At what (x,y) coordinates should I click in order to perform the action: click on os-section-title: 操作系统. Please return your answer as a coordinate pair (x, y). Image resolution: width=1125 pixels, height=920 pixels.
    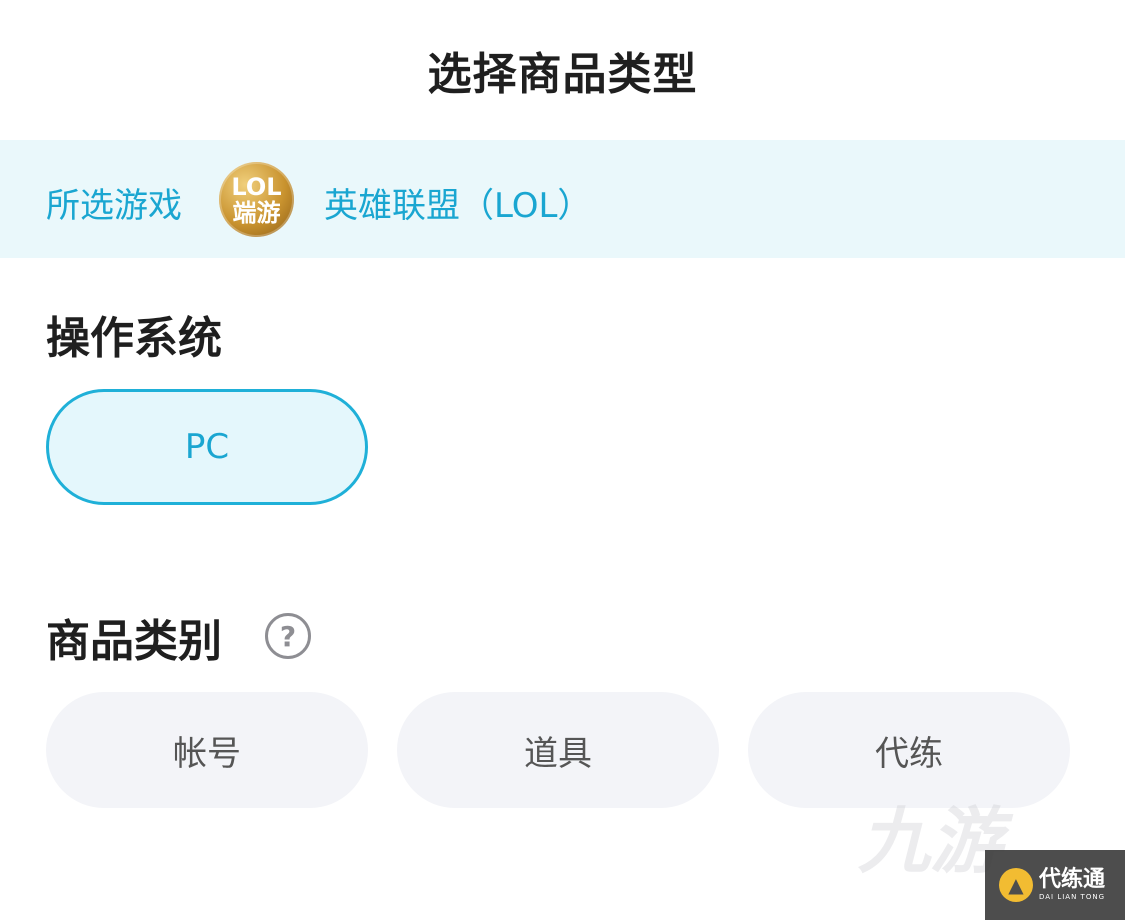
    Looking at the image, I should click on (134, 338).